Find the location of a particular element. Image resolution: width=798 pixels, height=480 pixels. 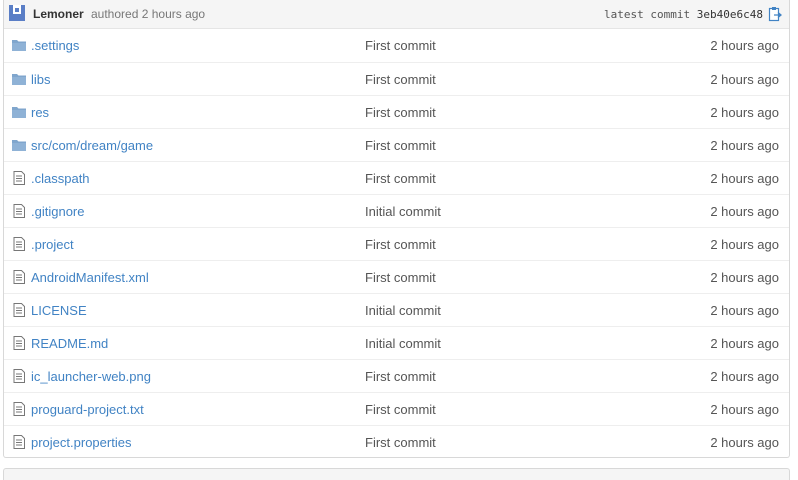

file-name-link: project.properties is located at coordinates (81, 442).